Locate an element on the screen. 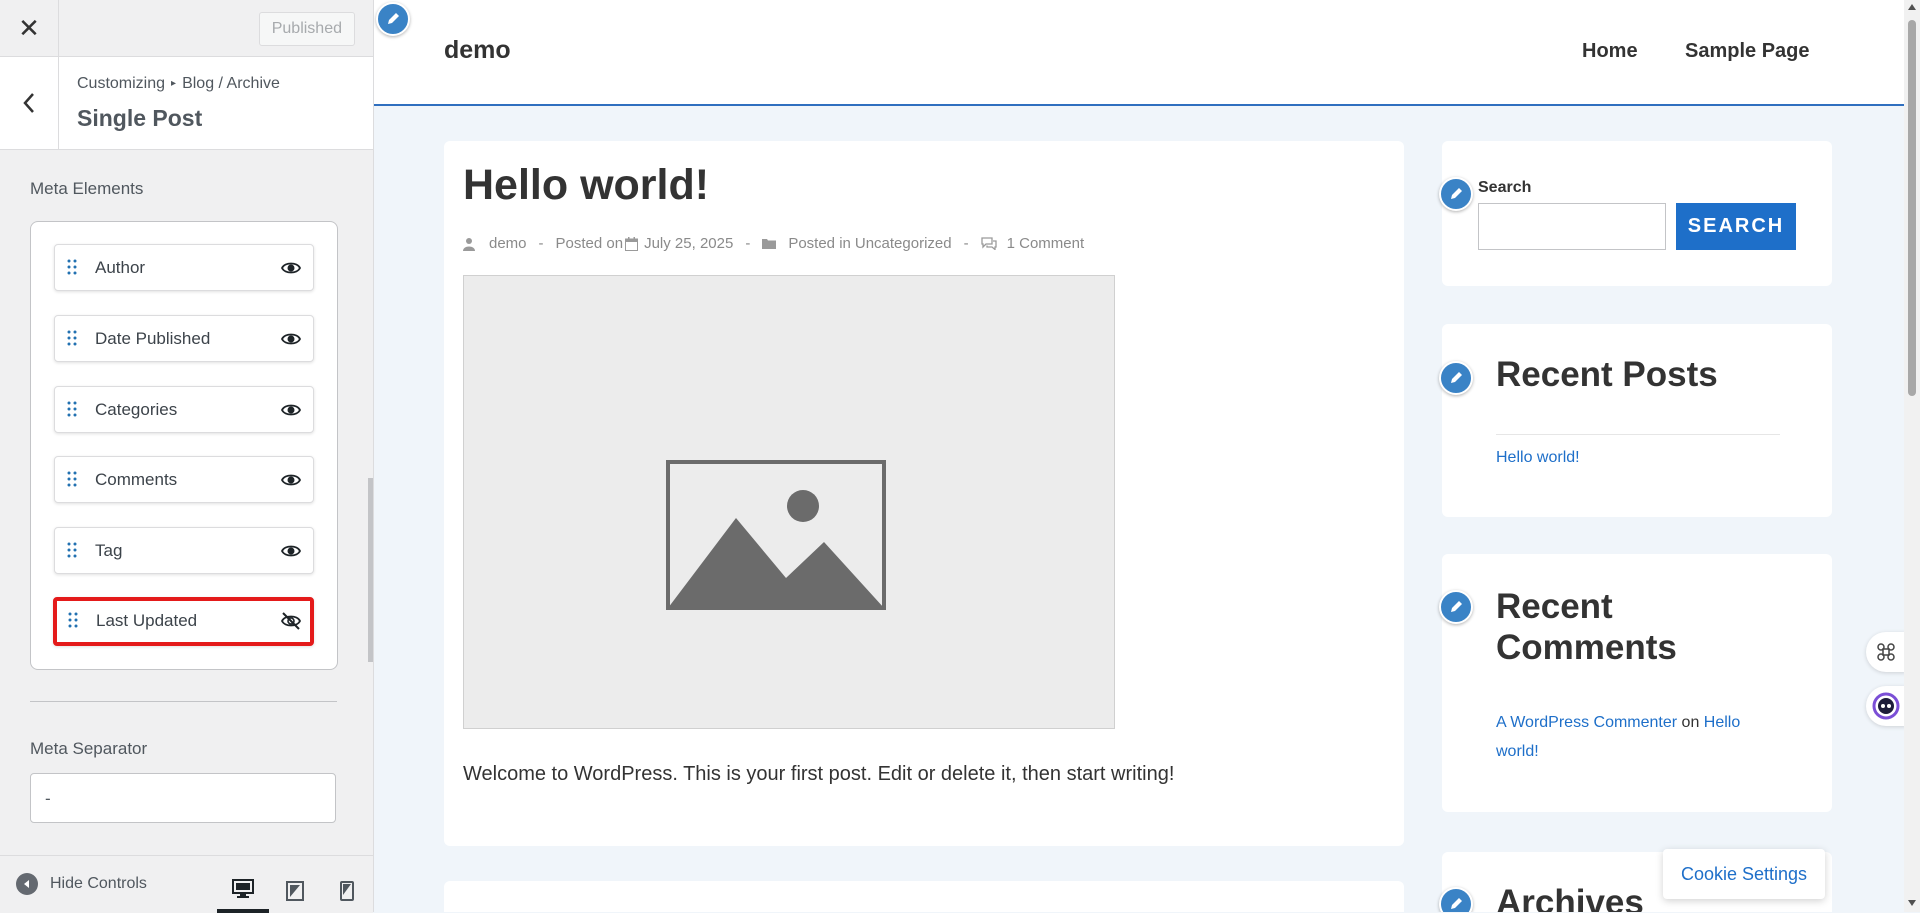 The width and height of the screenshot is (1920, 913). search-input is located at coordinates (1572, 226).